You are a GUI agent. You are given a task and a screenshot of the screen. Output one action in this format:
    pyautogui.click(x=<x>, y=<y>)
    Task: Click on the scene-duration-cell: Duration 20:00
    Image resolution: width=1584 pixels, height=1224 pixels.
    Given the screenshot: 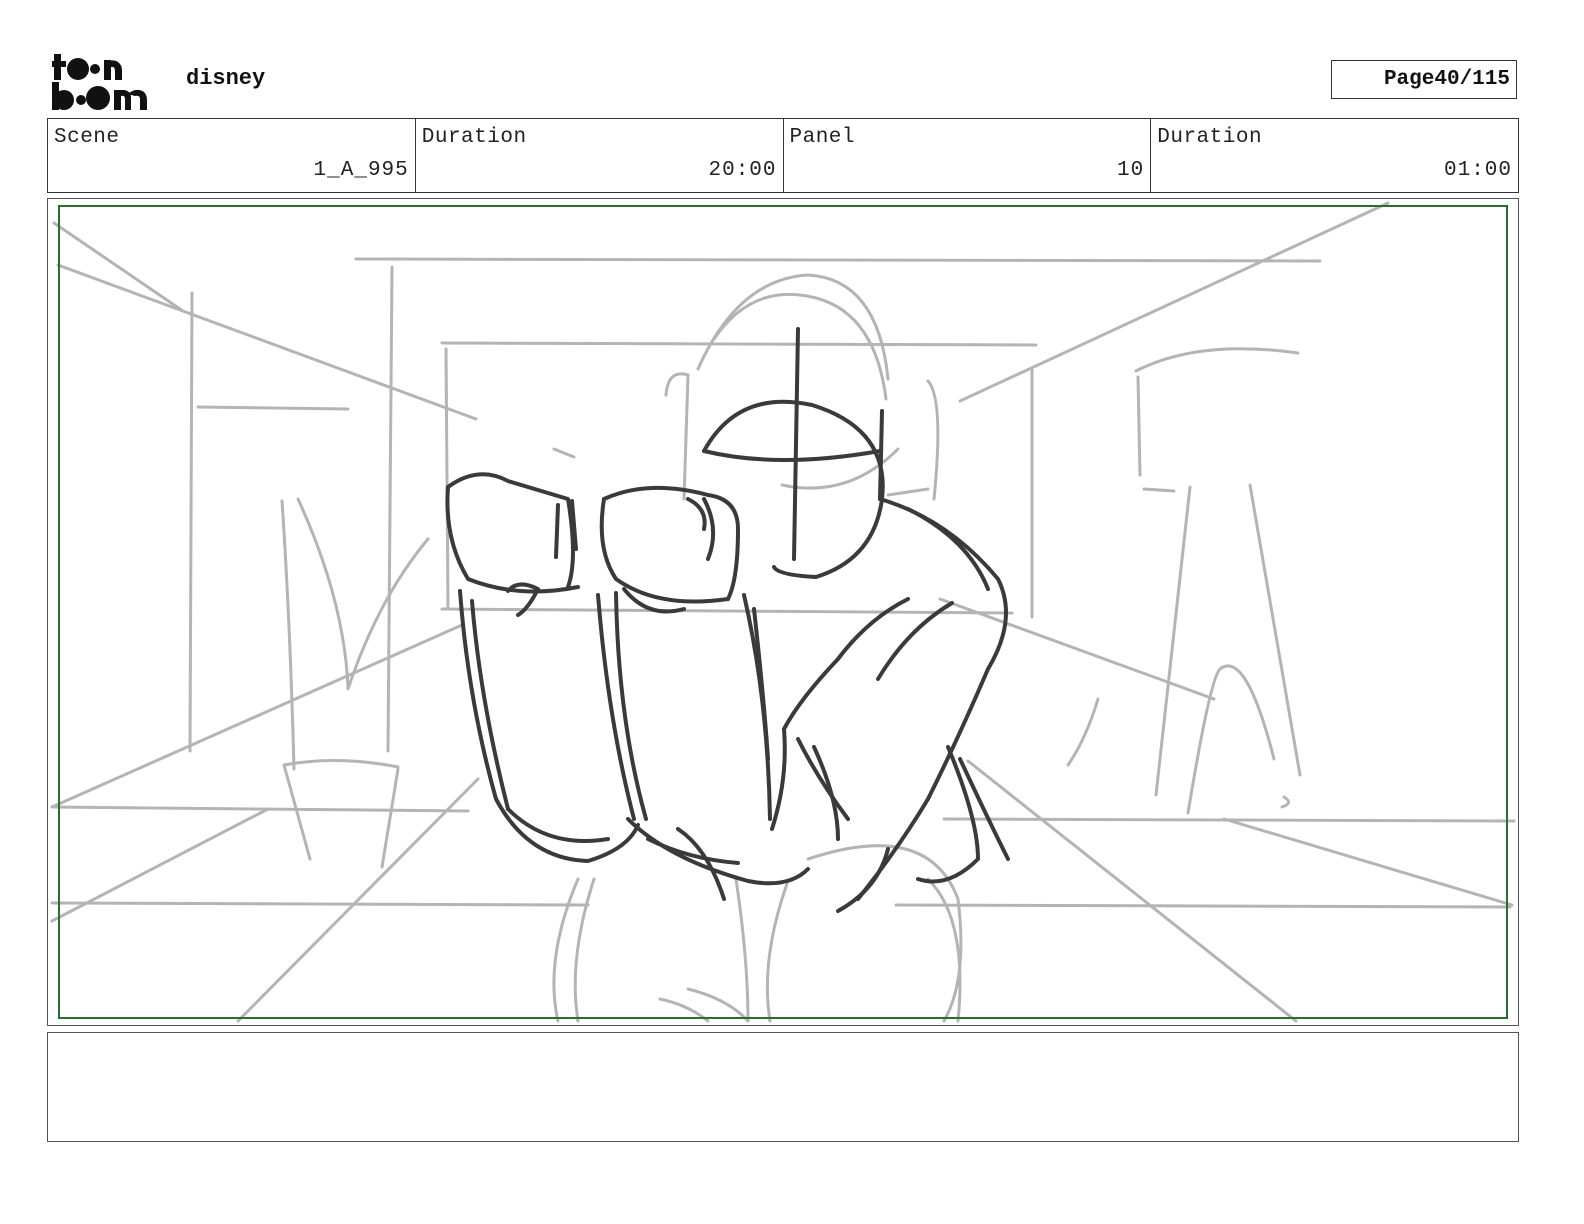 What is the action you would take?
    pyautogui.click(x=600, y=155)
    